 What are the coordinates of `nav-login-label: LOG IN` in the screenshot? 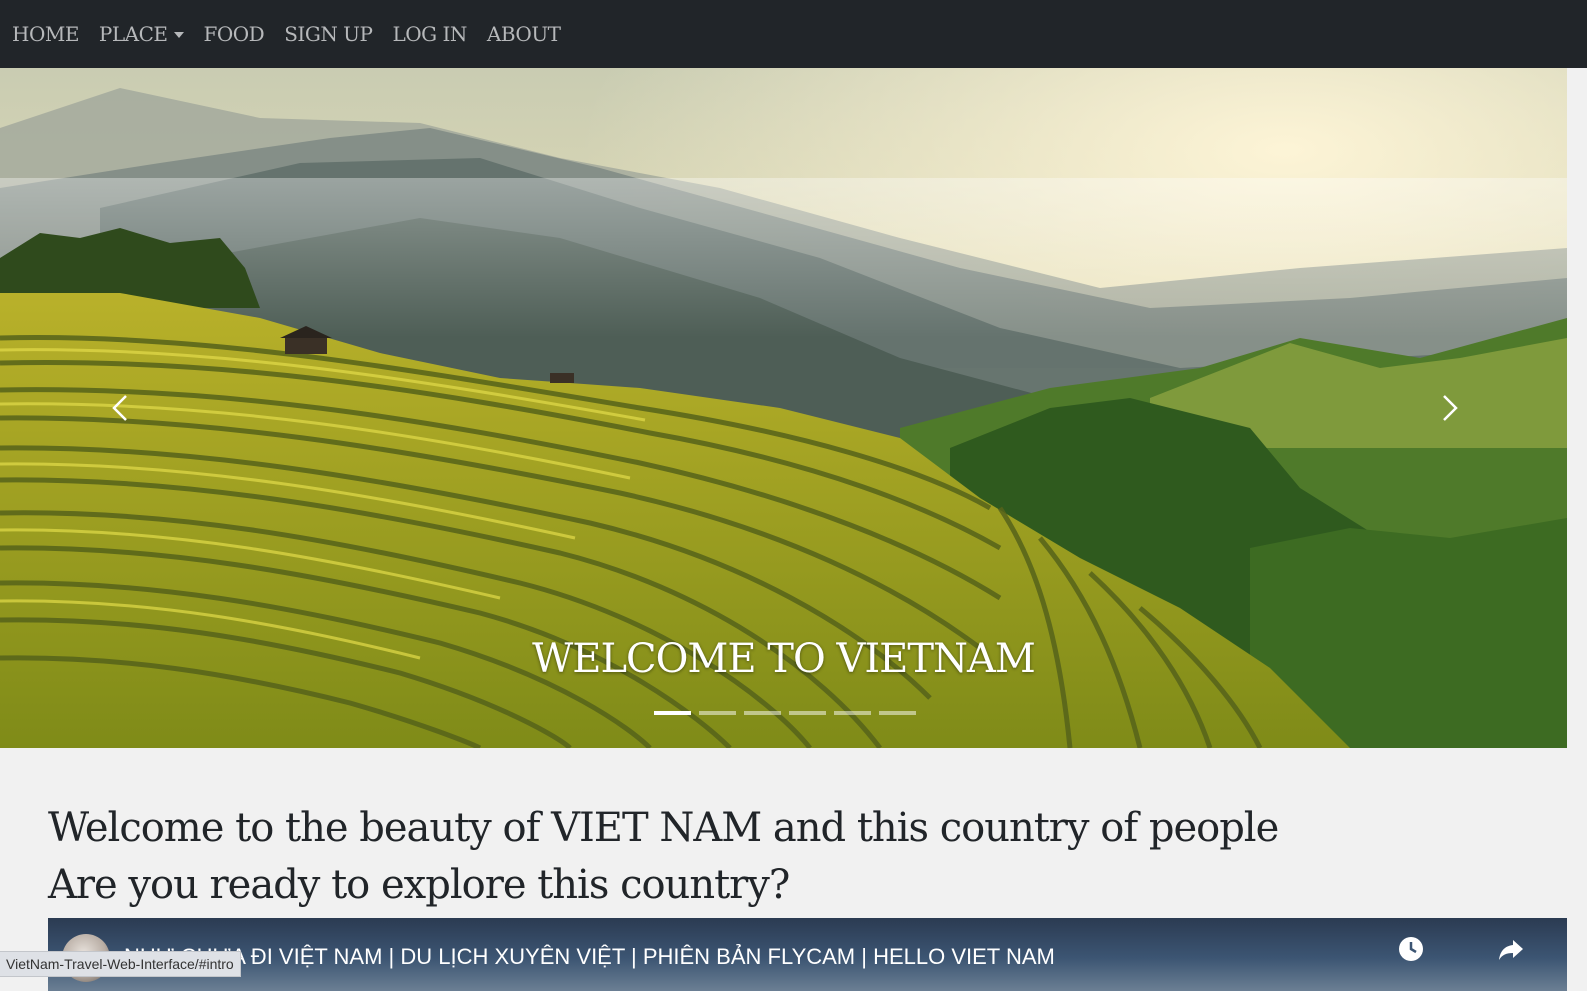 It's located at (429, 34).